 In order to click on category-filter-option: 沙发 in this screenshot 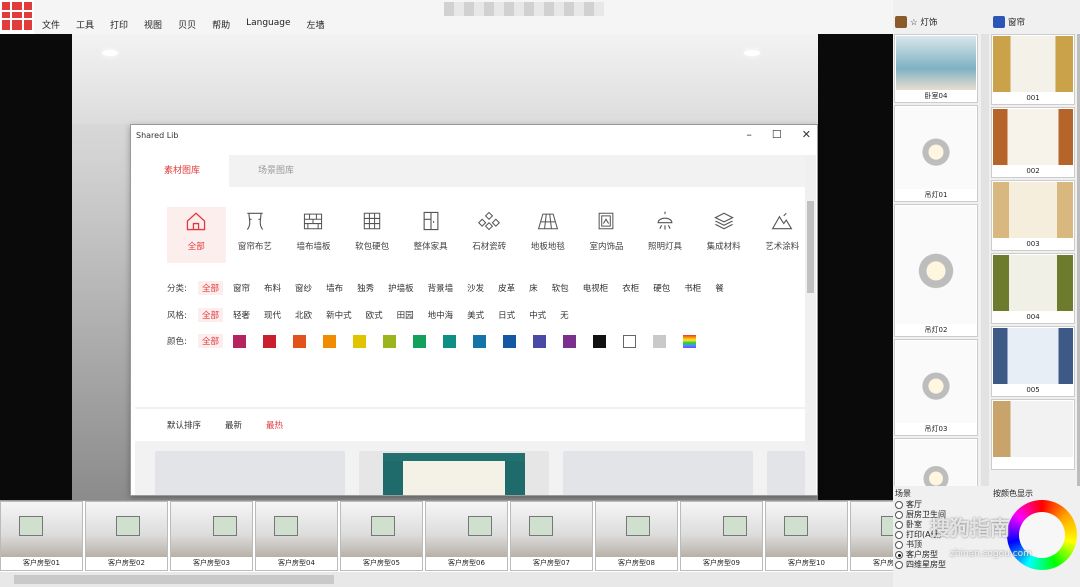, I will do `click(475, 288)`.